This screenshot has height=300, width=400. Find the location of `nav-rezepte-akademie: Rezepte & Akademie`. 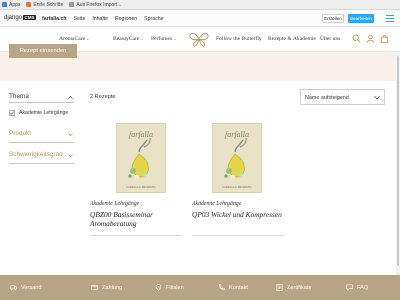

nav-rezepte-akademie: Rezepte & Akademie is located at coordinates (292, 39).